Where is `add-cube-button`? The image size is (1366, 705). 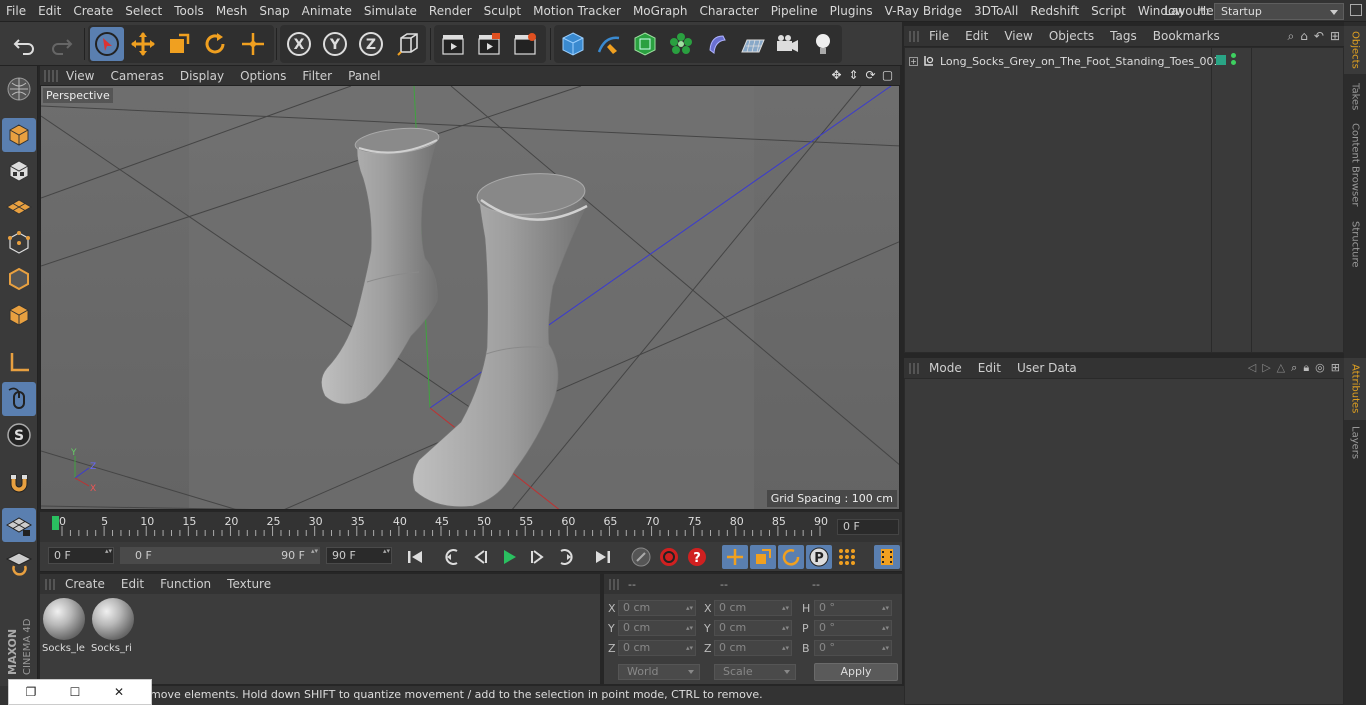
add-cube-button is located at coordinates (573, 44).